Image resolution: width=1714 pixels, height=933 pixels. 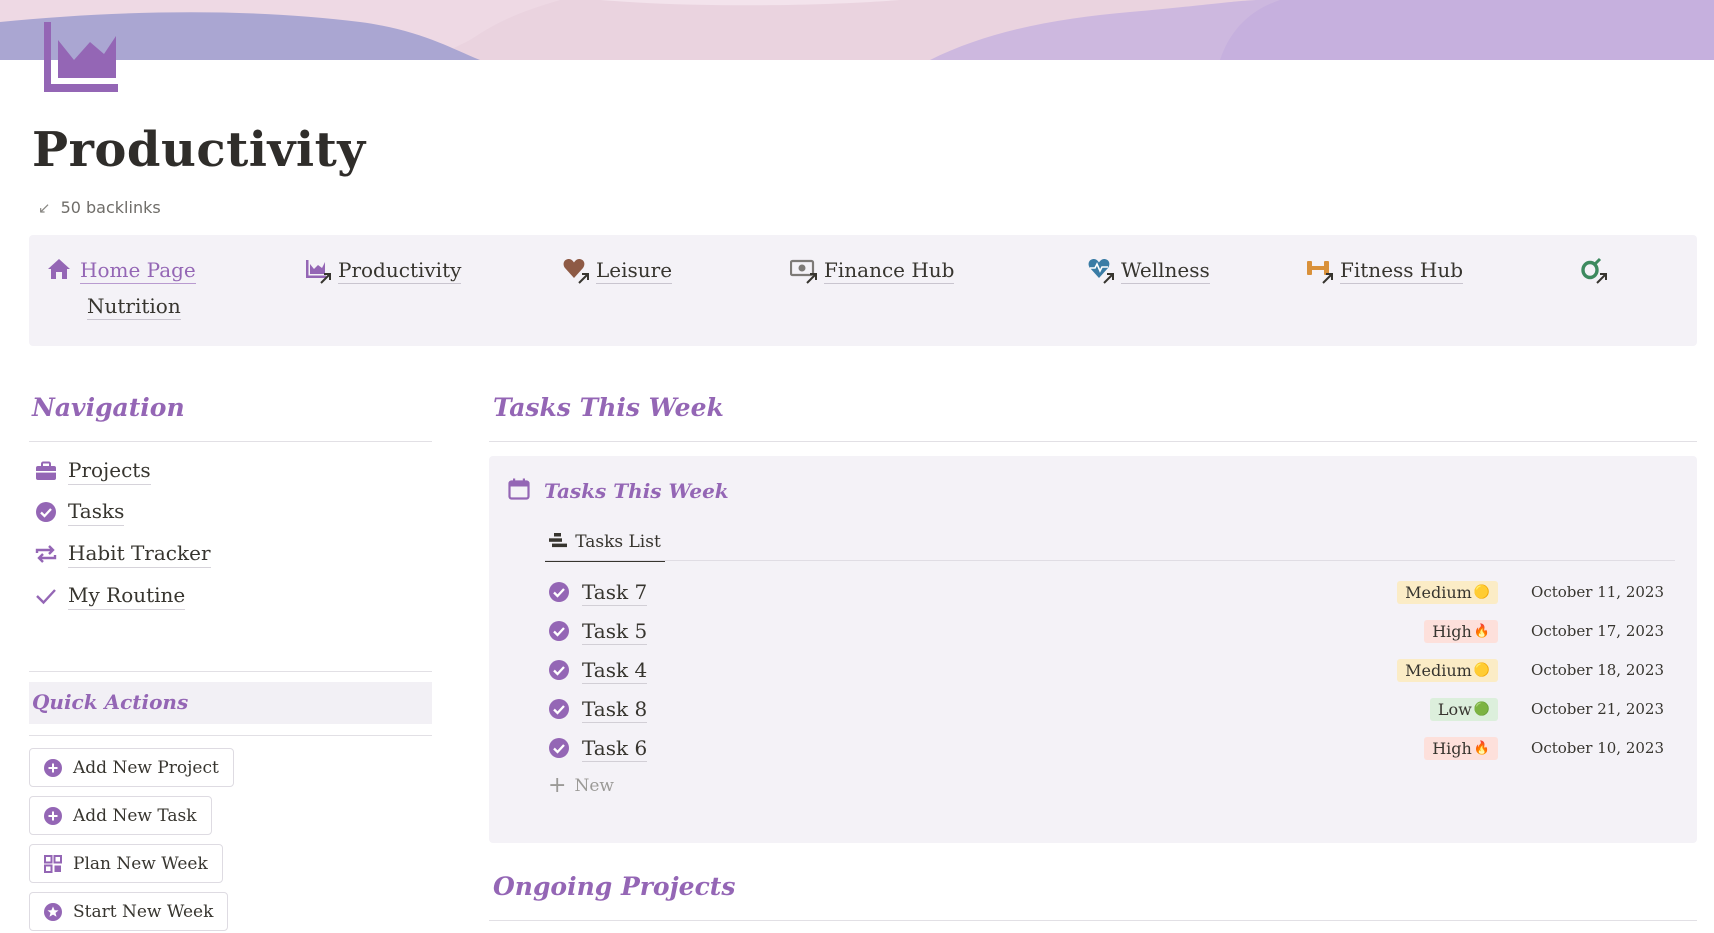 I want to click on dumbbell-icon, so click(x=1320, y=270).